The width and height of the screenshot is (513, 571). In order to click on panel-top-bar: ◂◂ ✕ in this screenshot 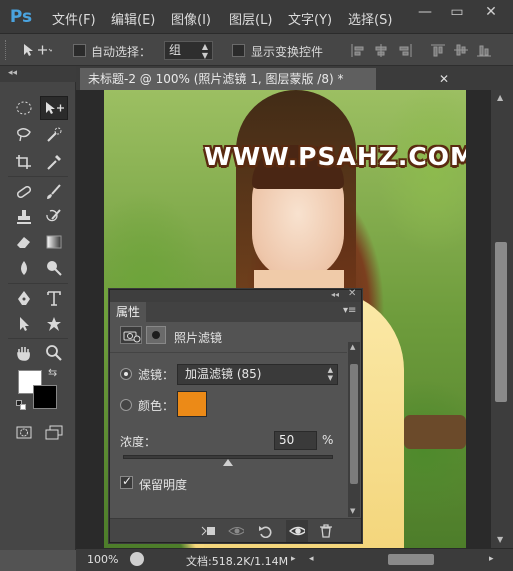, I will do `click(235, 295)`.